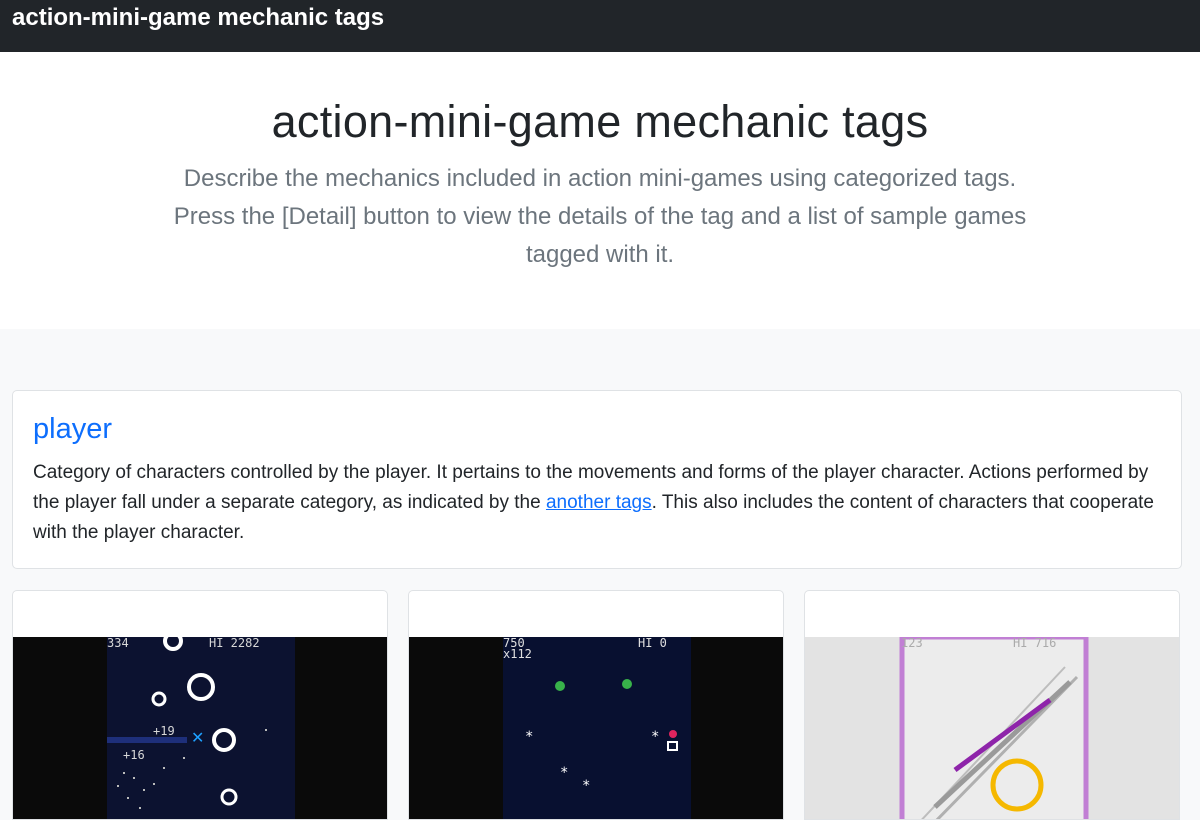 This screenshot has width=1200, height=820. I want to click on game-card: 750 x112 HI 0 * * * *, so click(596, 705).